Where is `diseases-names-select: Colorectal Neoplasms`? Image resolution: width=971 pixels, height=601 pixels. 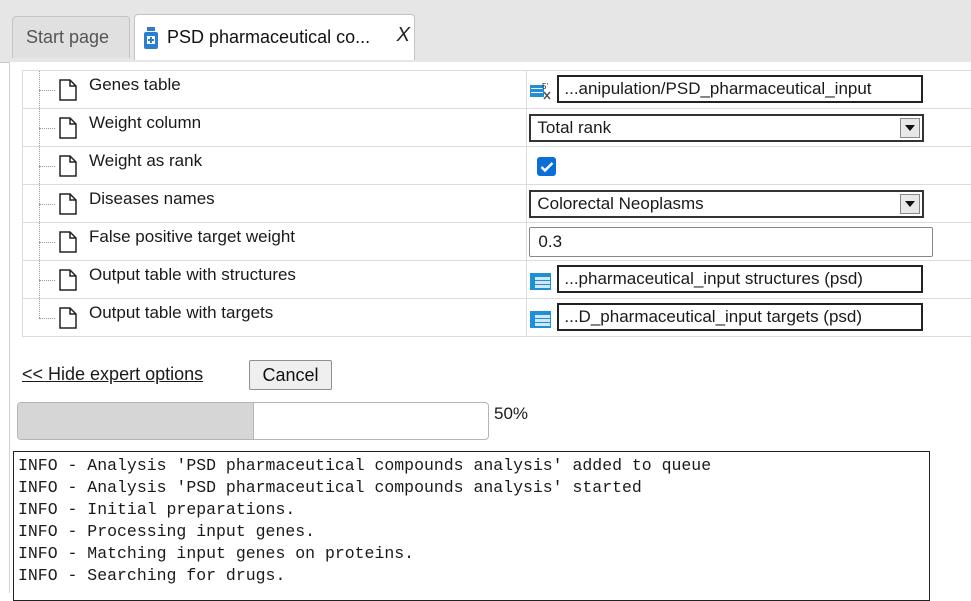 diseases-names-select: Colorectal Neoplasms is located at coordinates (726, 204).